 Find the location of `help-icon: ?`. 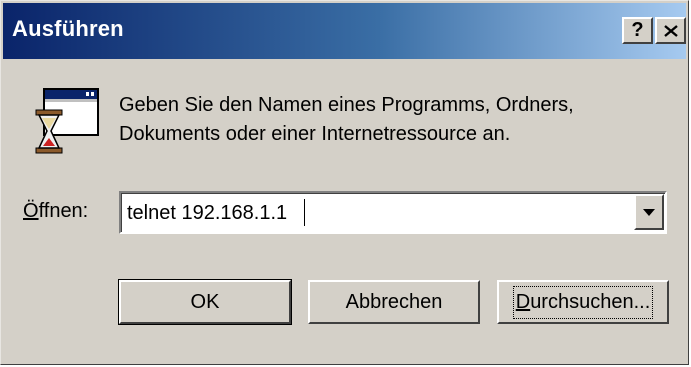

help-icon: ? is located at coordinates (637, 30).